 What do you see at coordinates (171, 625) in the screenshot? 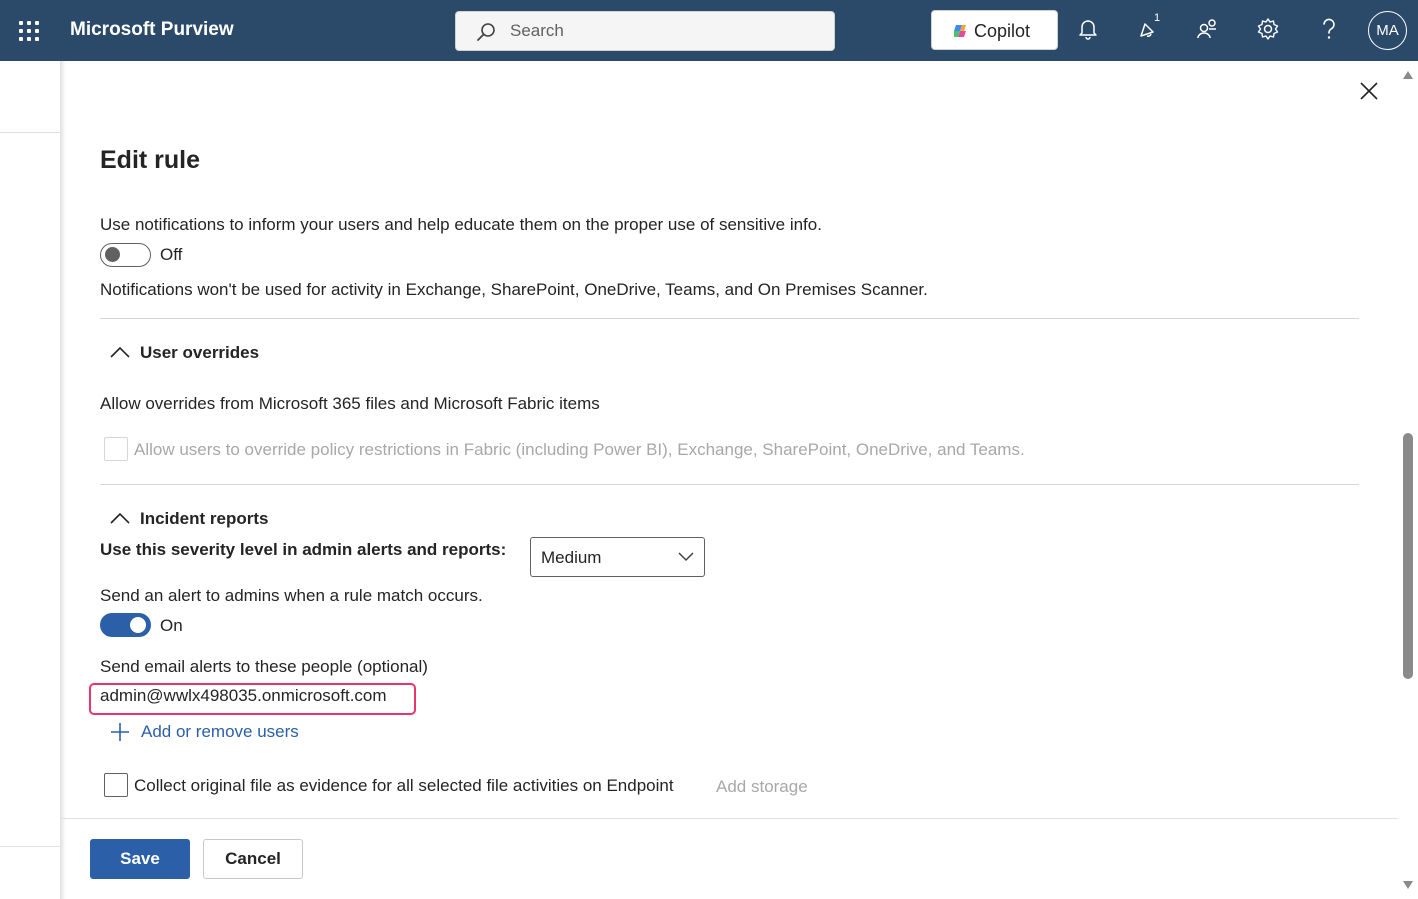
I see `admin-alert-toggle-state: On` at bounding box center [171, 625].